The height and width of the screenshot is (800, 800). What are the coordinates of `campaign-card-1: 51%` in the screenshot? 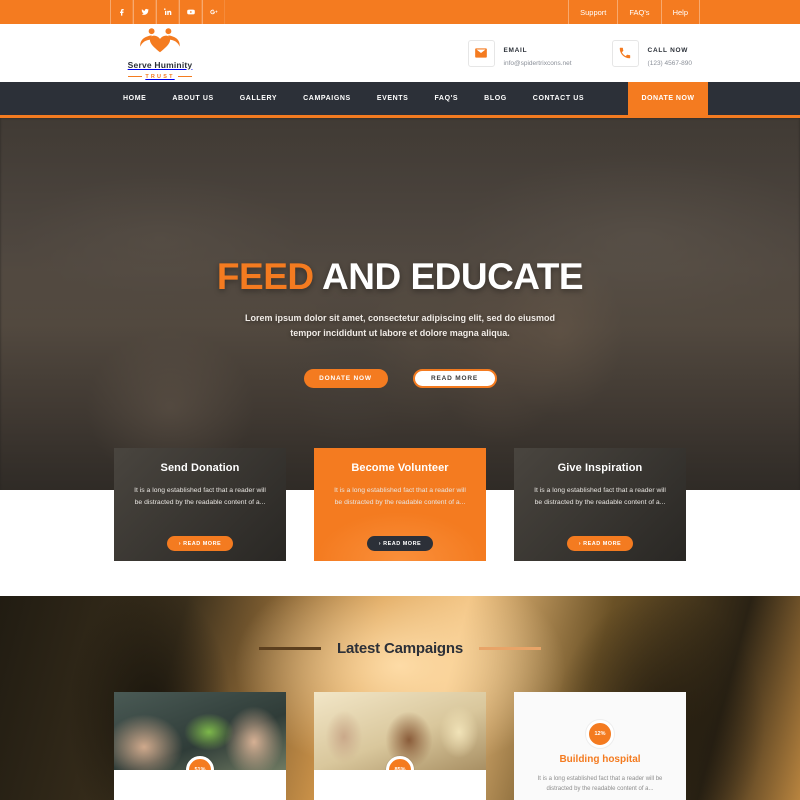 It's located at (200, 746).